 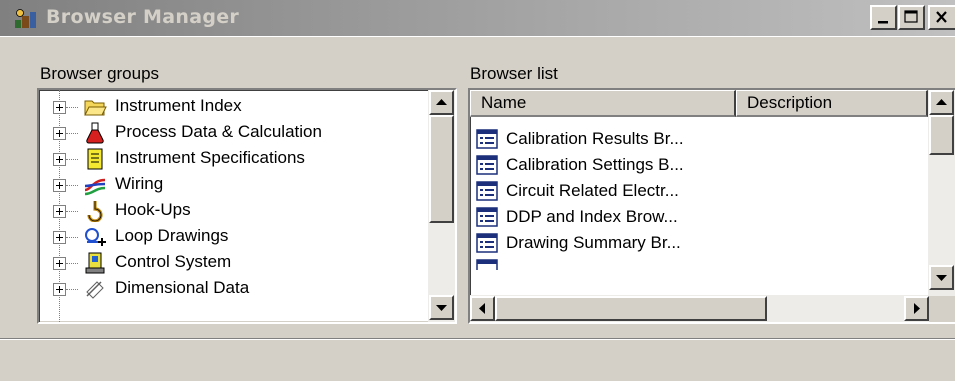 What do you see at coordinates (883, 17) in the screenshot?
I see `minimize-button` at bounding box center [883, 17].